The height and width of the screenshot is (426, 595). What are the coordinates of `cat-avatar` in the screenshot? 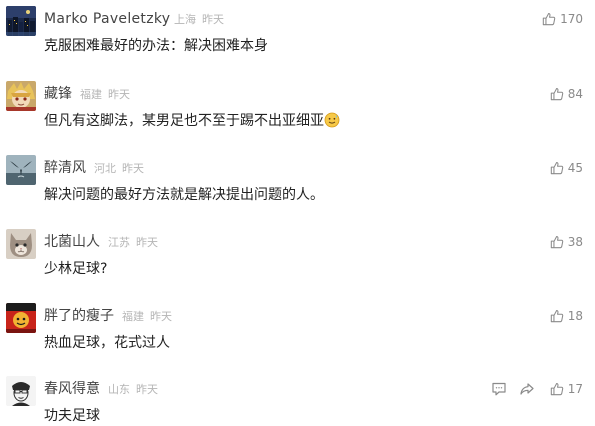 It's located at (21, 244).